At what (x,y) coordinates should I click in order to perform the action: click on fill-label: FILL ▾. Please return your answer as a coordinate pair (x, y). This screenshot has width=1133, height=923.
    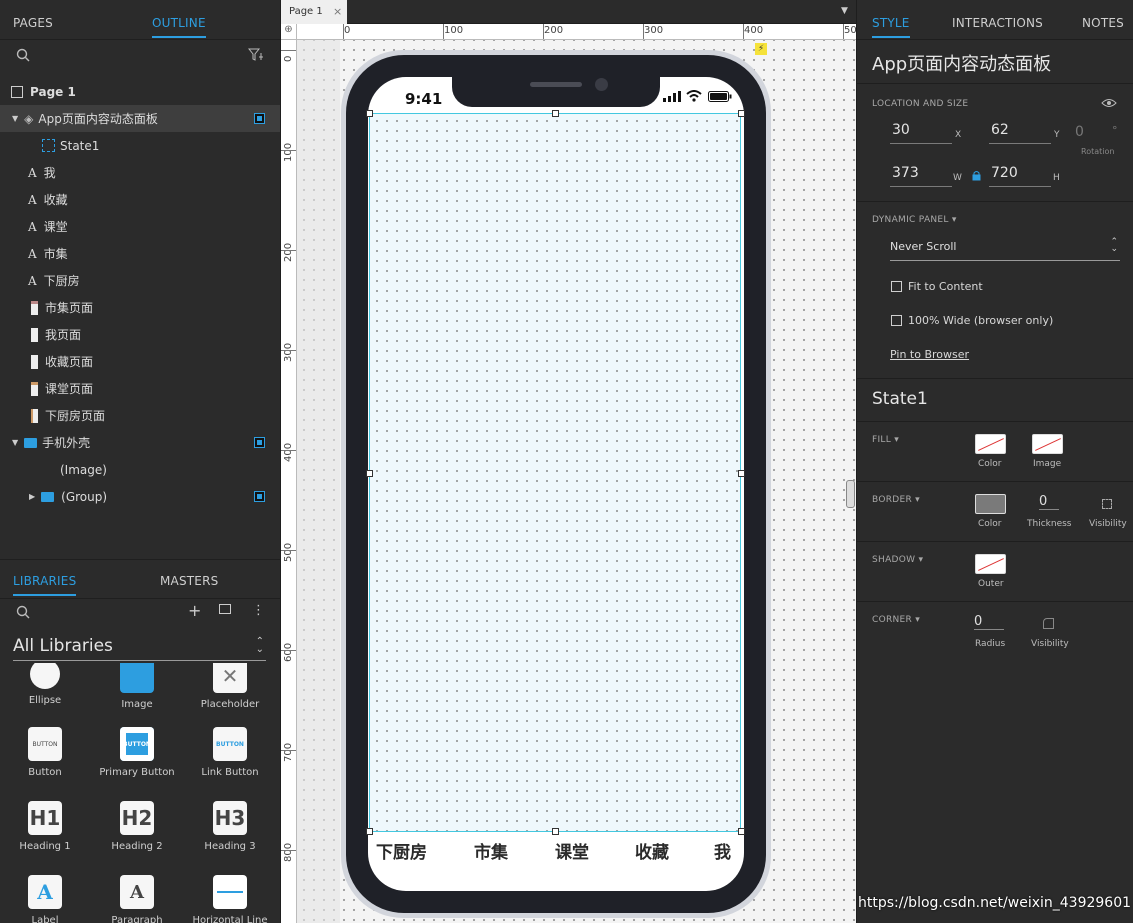
    Looking at the image, I should click on (885, 440).